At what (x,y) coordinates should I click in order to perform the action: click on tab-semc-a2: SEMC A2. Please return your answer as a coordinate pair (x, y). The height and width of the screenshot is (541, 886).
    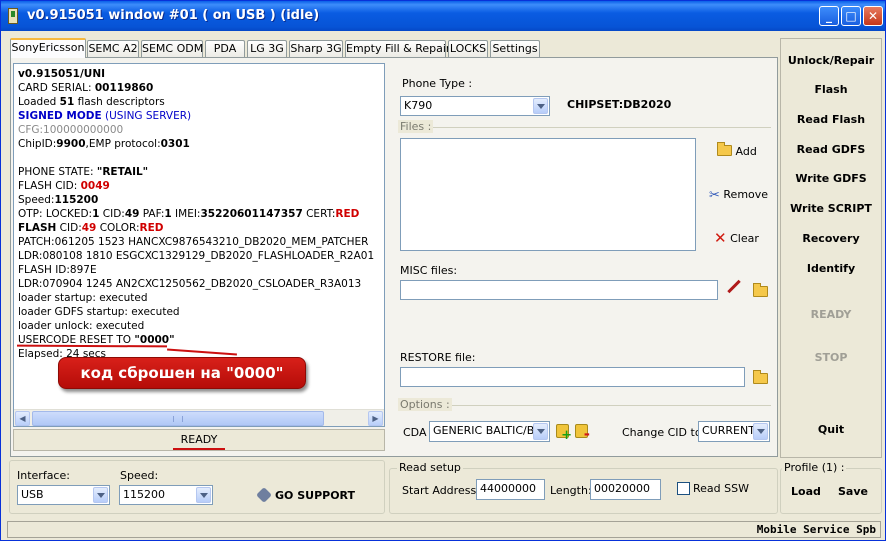
    Looking at the image, I should click on (113, 48).